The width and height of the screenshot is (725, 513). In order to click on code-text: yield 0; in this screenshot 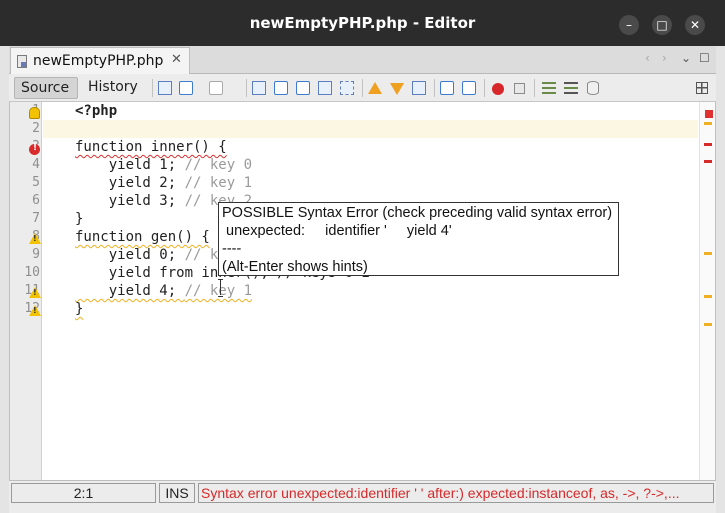, I will do `click(130, 255)`.